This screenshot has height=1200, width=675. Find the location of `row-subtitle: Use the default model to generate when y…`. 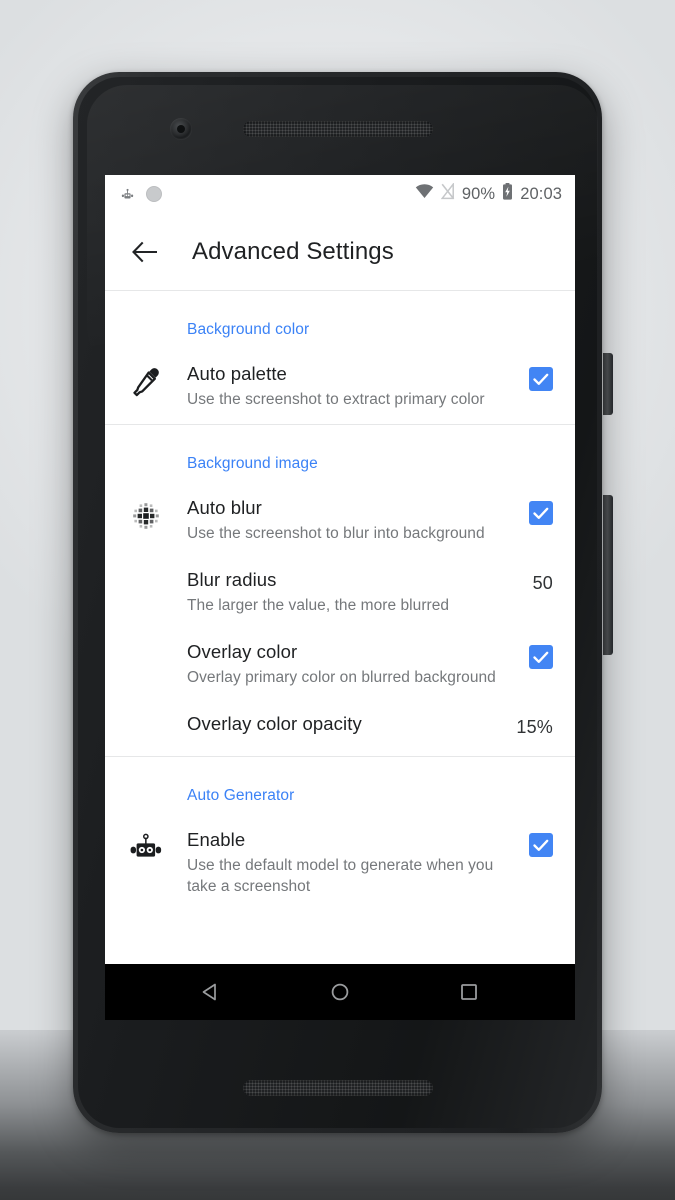

row-subtitle: Use the default model to generate when y… is located at coordinates (340, 876).